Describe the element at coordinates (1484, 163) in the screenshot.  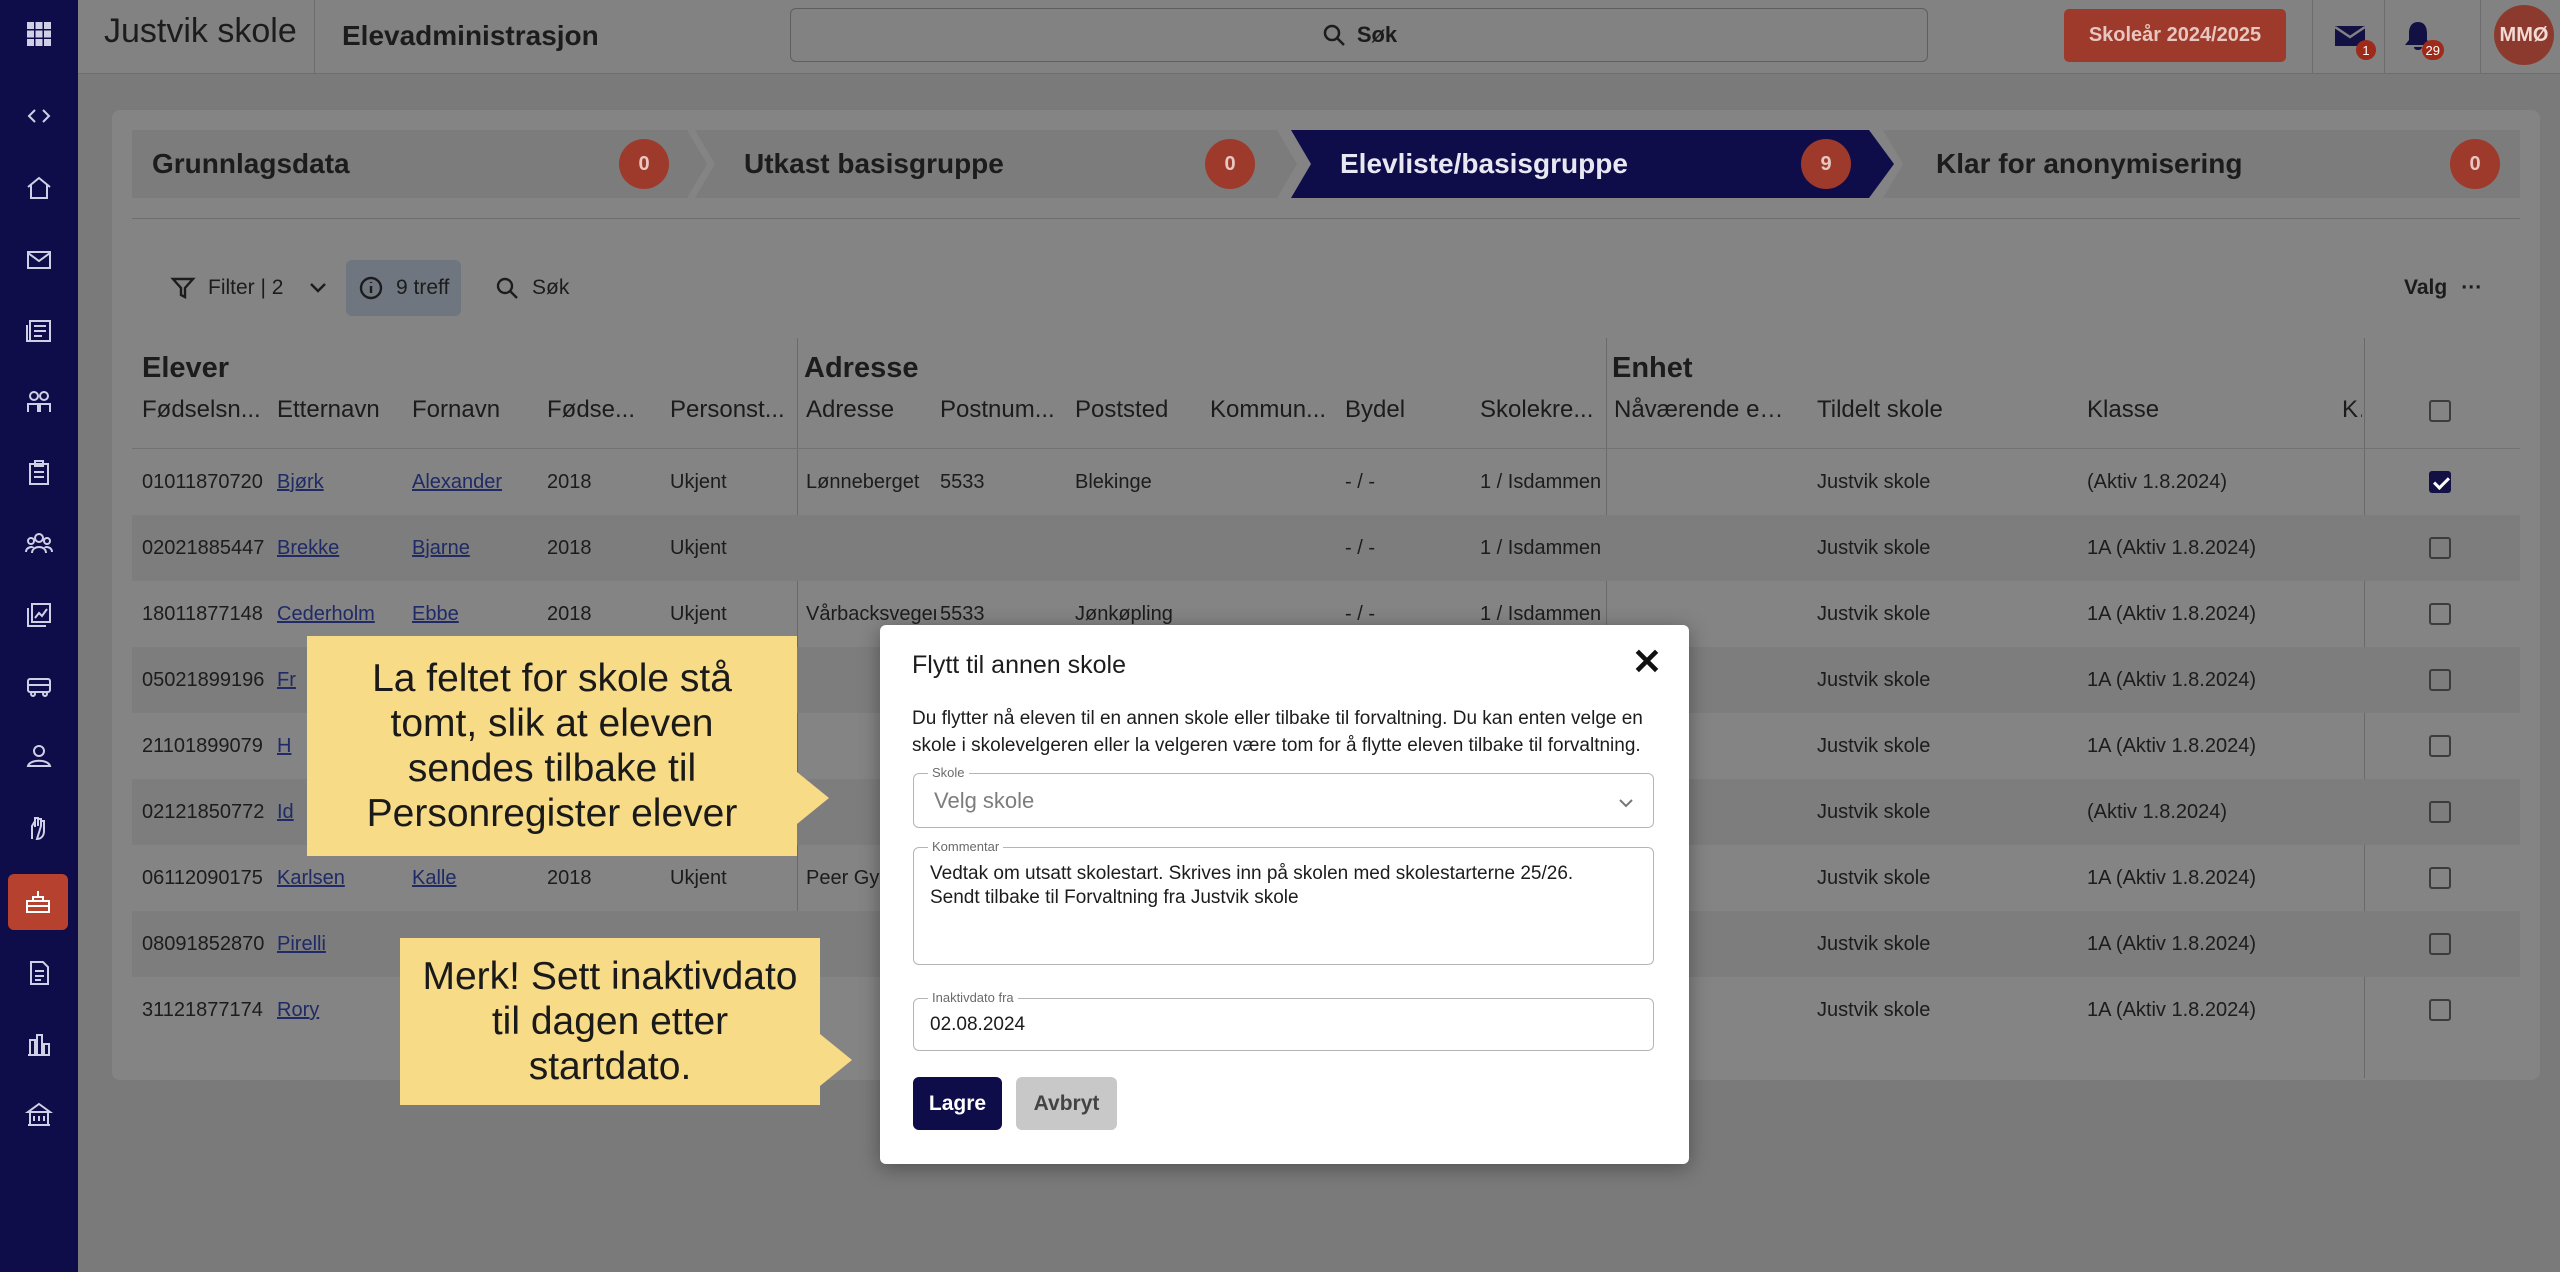
I see `step-label: Elevliste/basisgruppe` at that location.